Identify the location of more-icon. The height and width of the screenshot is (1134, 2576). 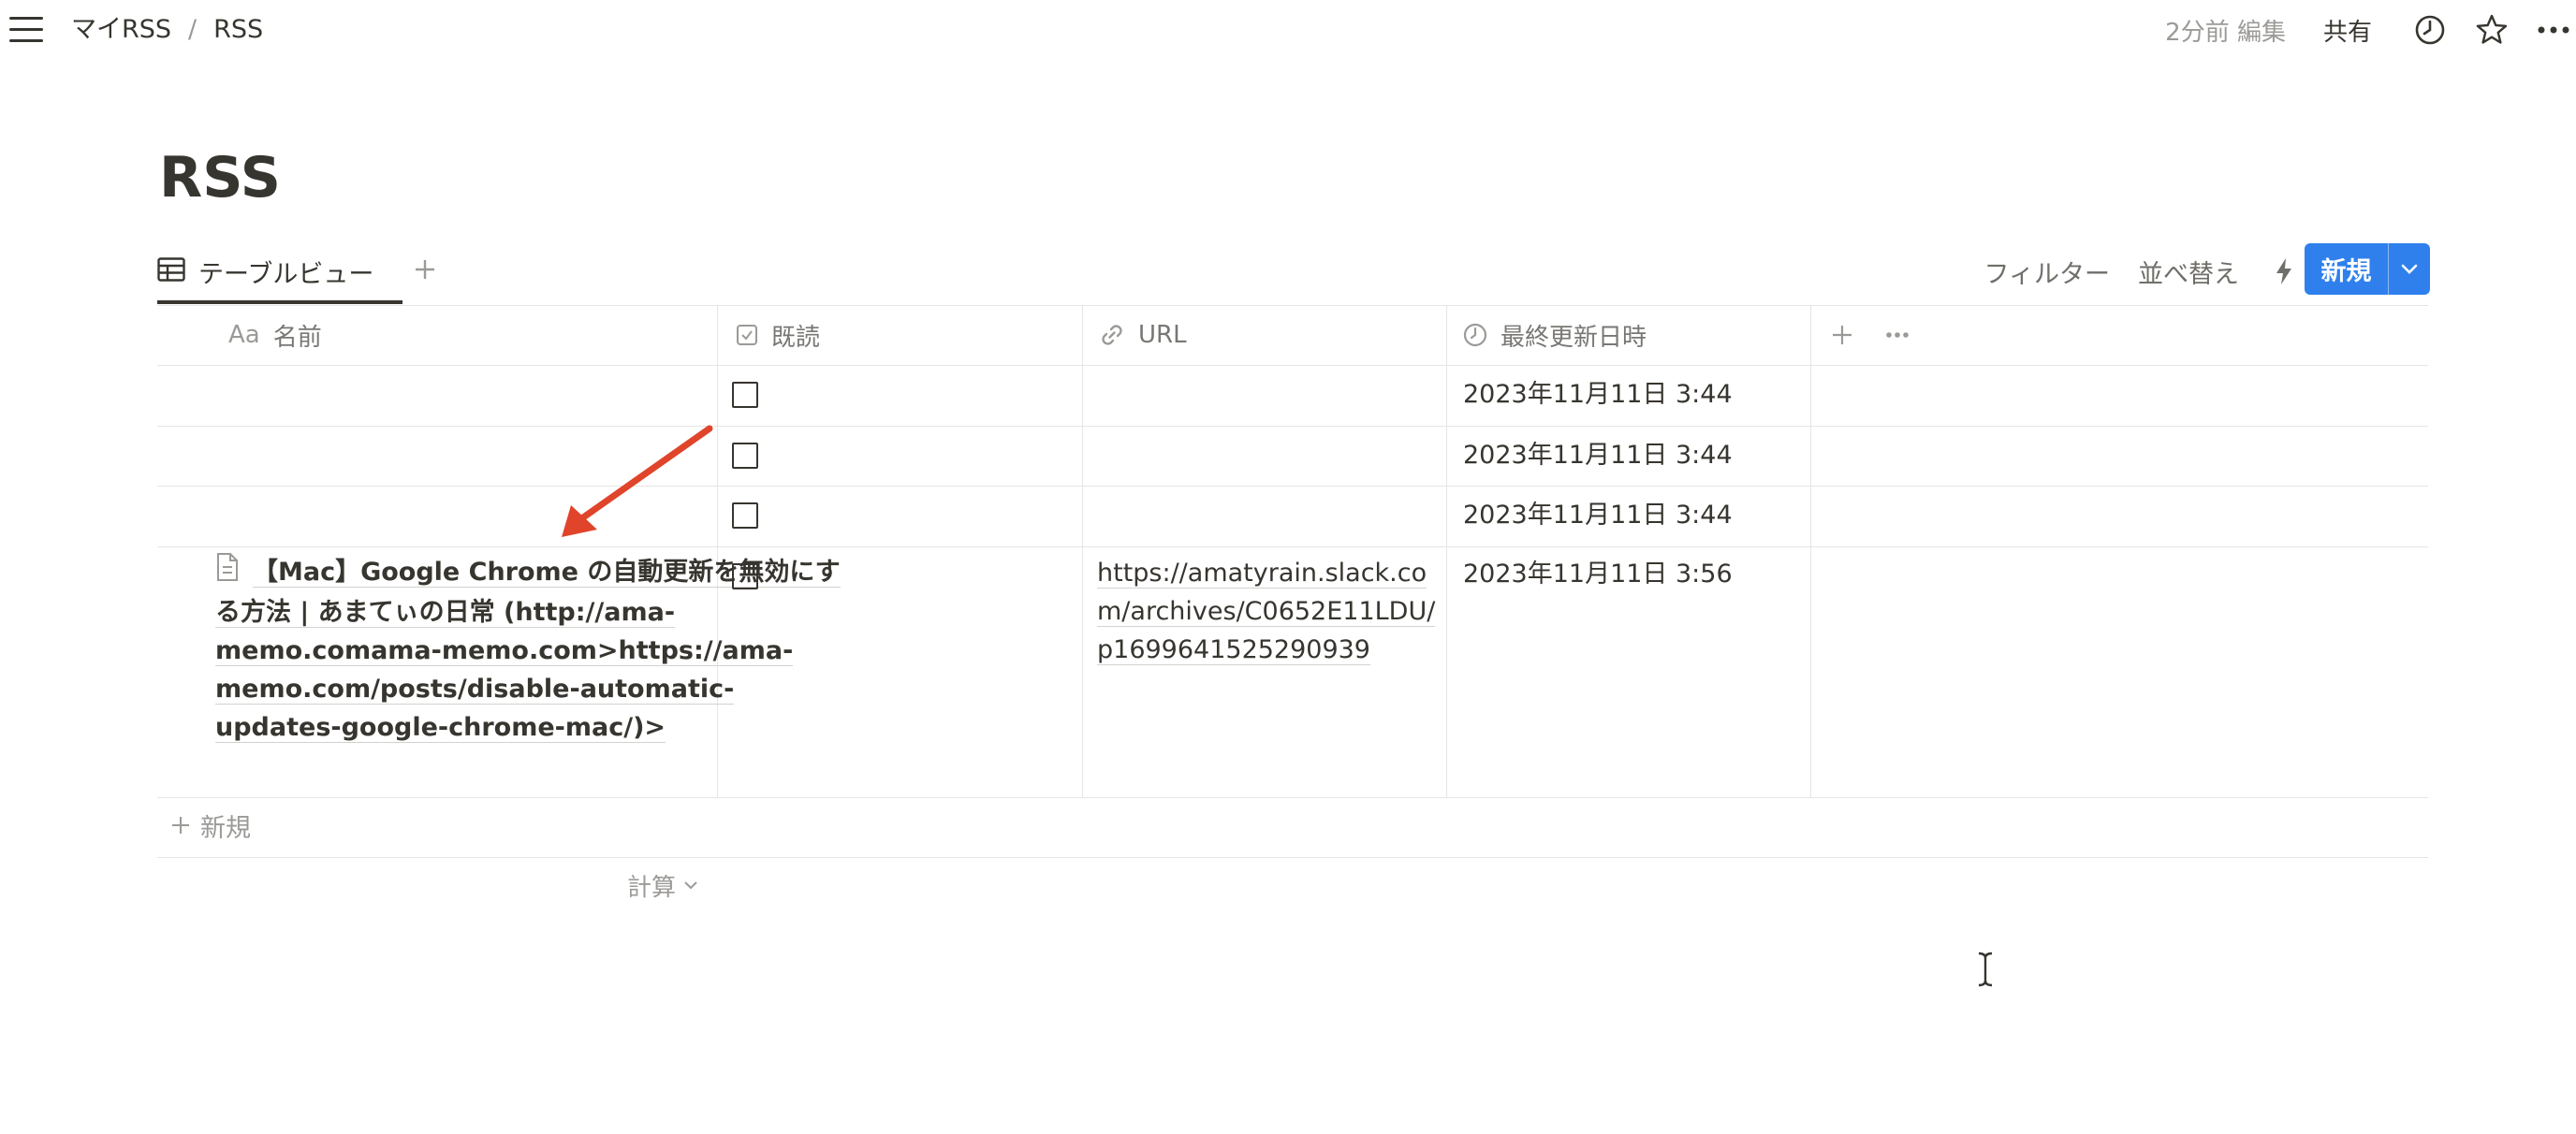
(2553, 30).